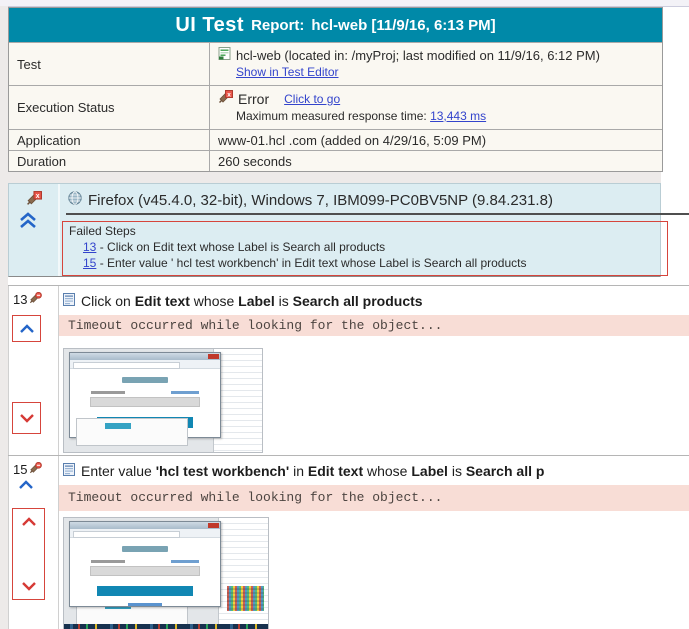 This screenshot has height=629, width=689. What do you see at coordinates (166, 626) in the screenshot?
I see `thumbnail-taskbar` at bounding box center [166, 626].